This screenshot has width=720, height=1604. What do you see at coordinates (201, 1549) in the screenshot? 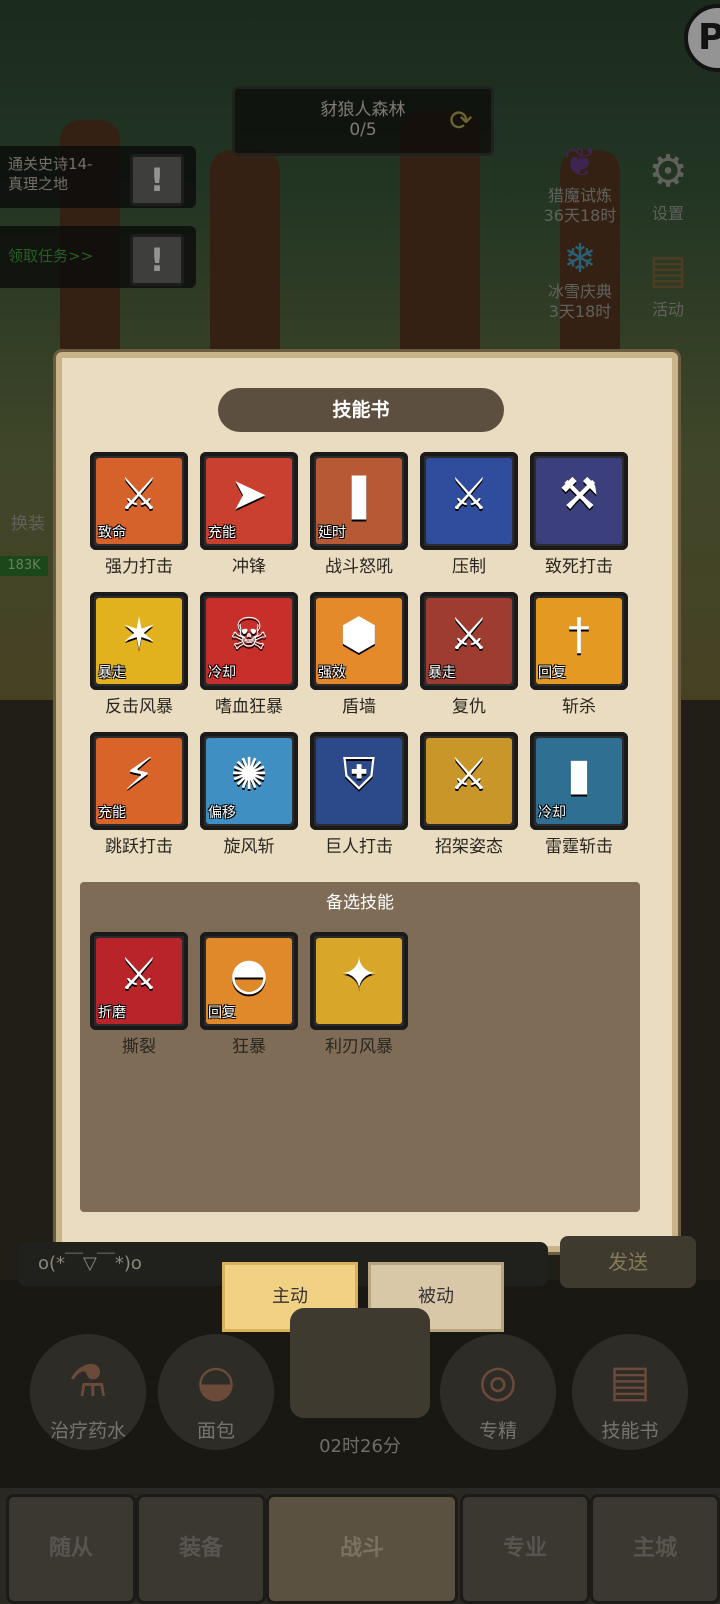
I see `nav-button: 装备` at bounding box center [201, 1549].